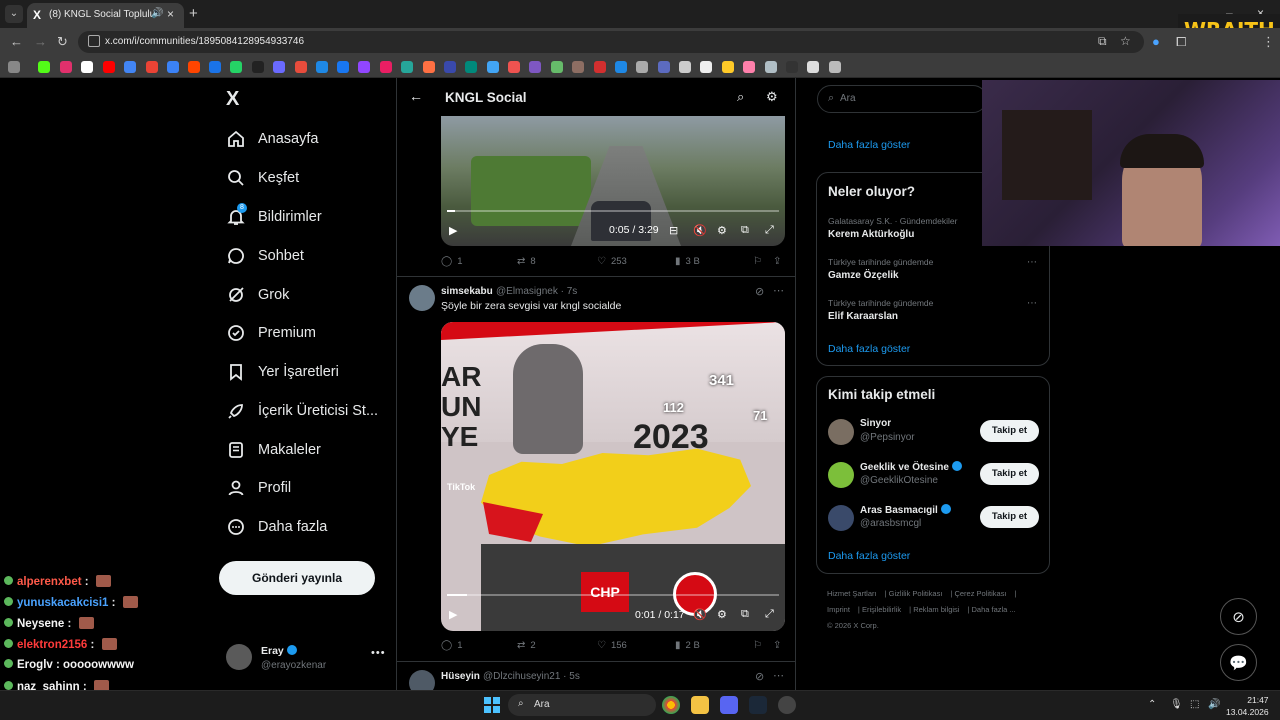 This screenshot has width=1280, height=720. What do you see at coordinates (236, 67) in the screenshot?
I see `bookmark-whatsapp-icon` at bounding box center [236, 67].